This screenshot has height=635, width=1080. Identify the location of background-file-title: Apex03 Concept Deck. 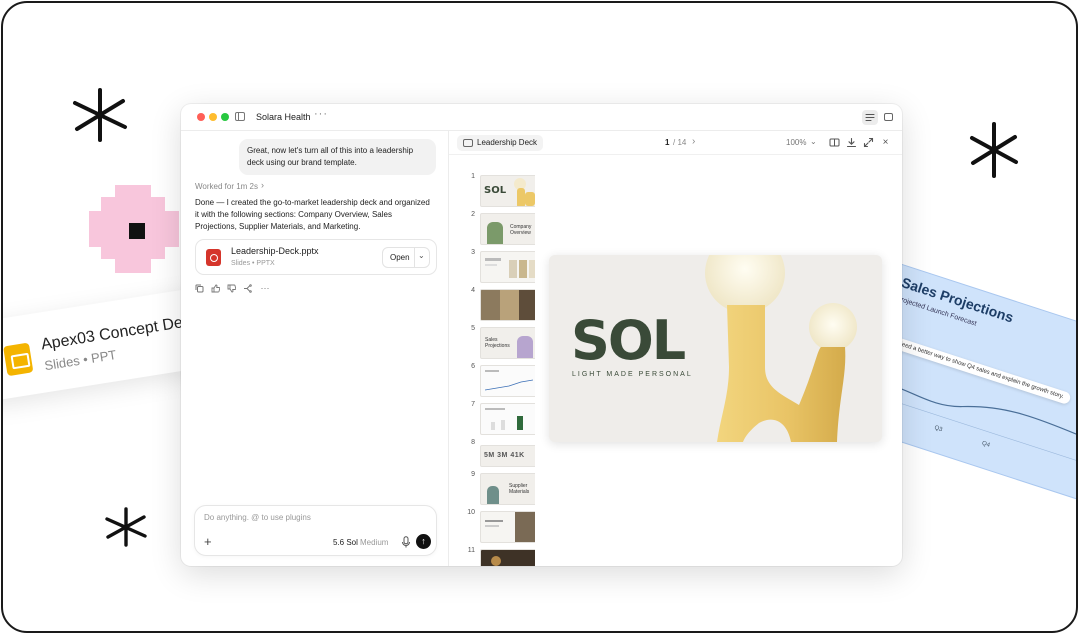
(119, 332).